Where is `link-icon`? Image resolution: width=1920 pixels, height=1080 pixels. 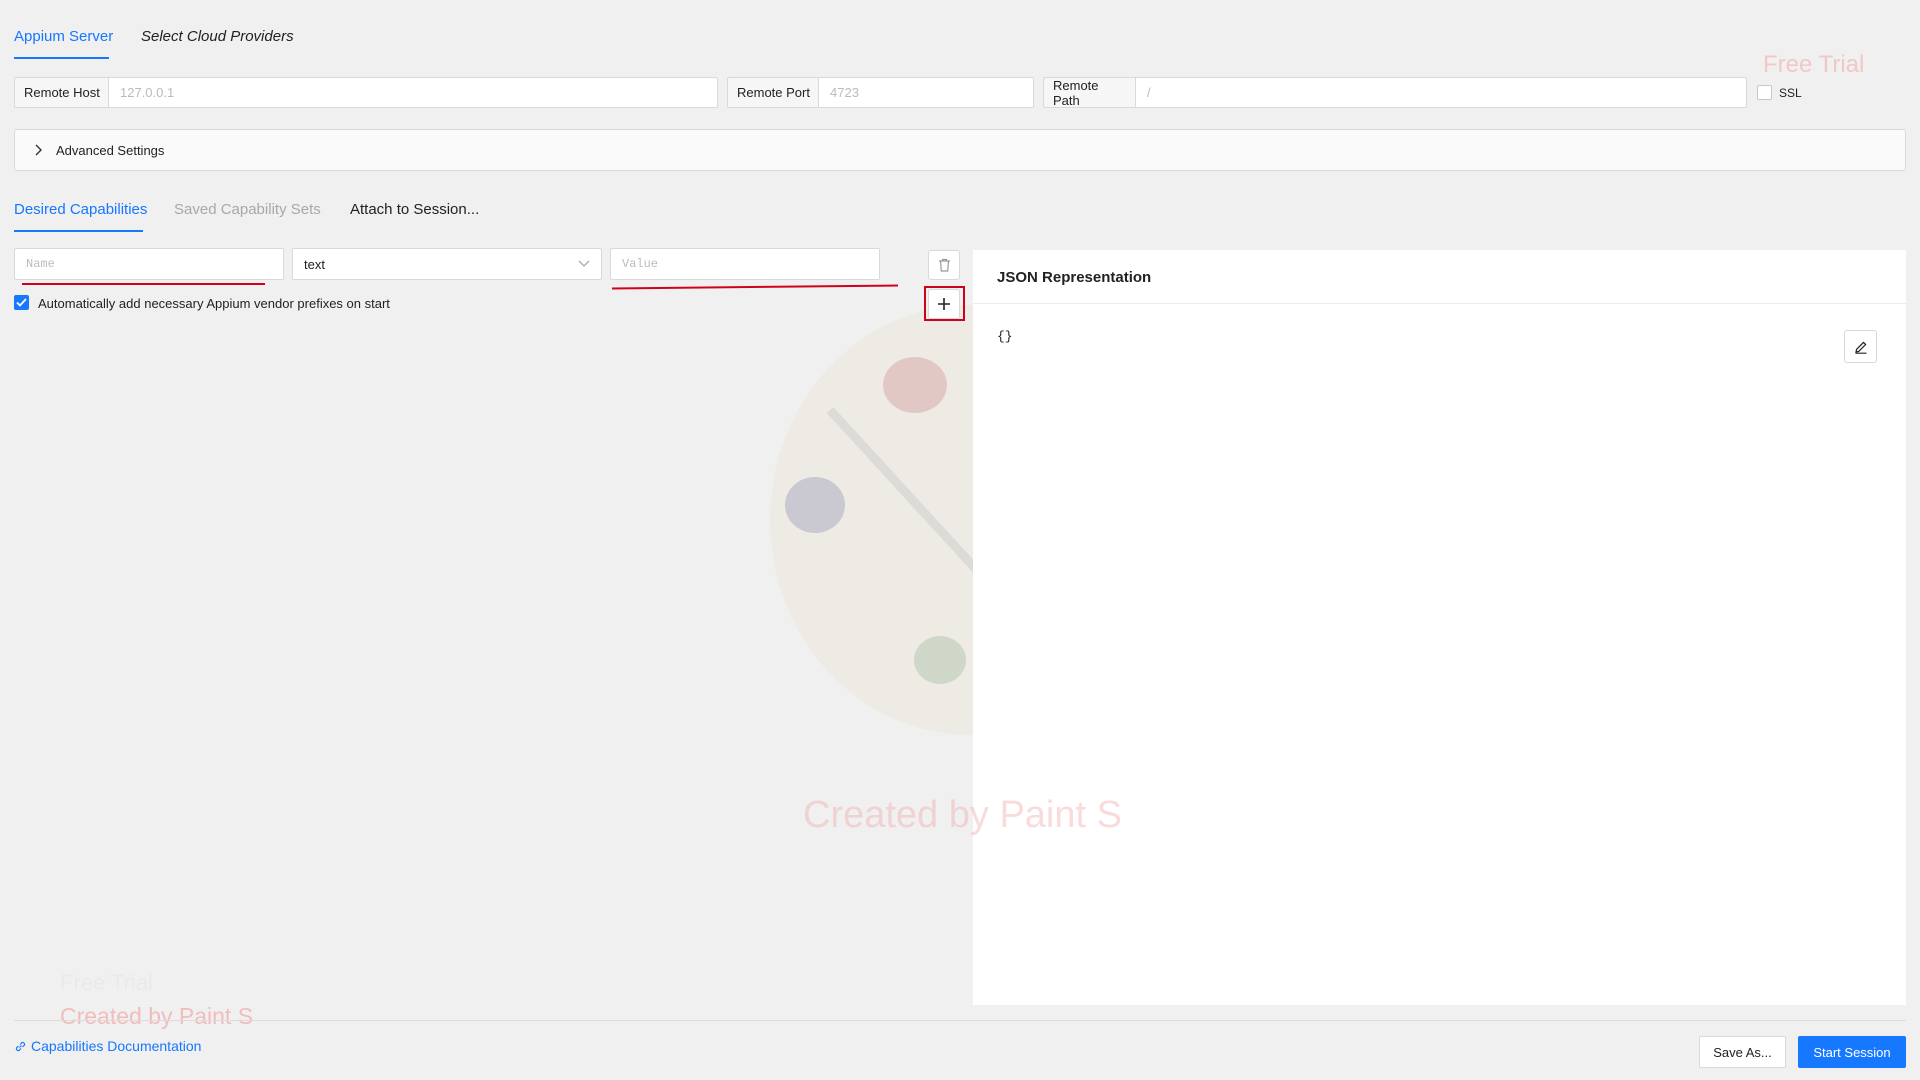 link-icon is located at coordinates (20, 1046).